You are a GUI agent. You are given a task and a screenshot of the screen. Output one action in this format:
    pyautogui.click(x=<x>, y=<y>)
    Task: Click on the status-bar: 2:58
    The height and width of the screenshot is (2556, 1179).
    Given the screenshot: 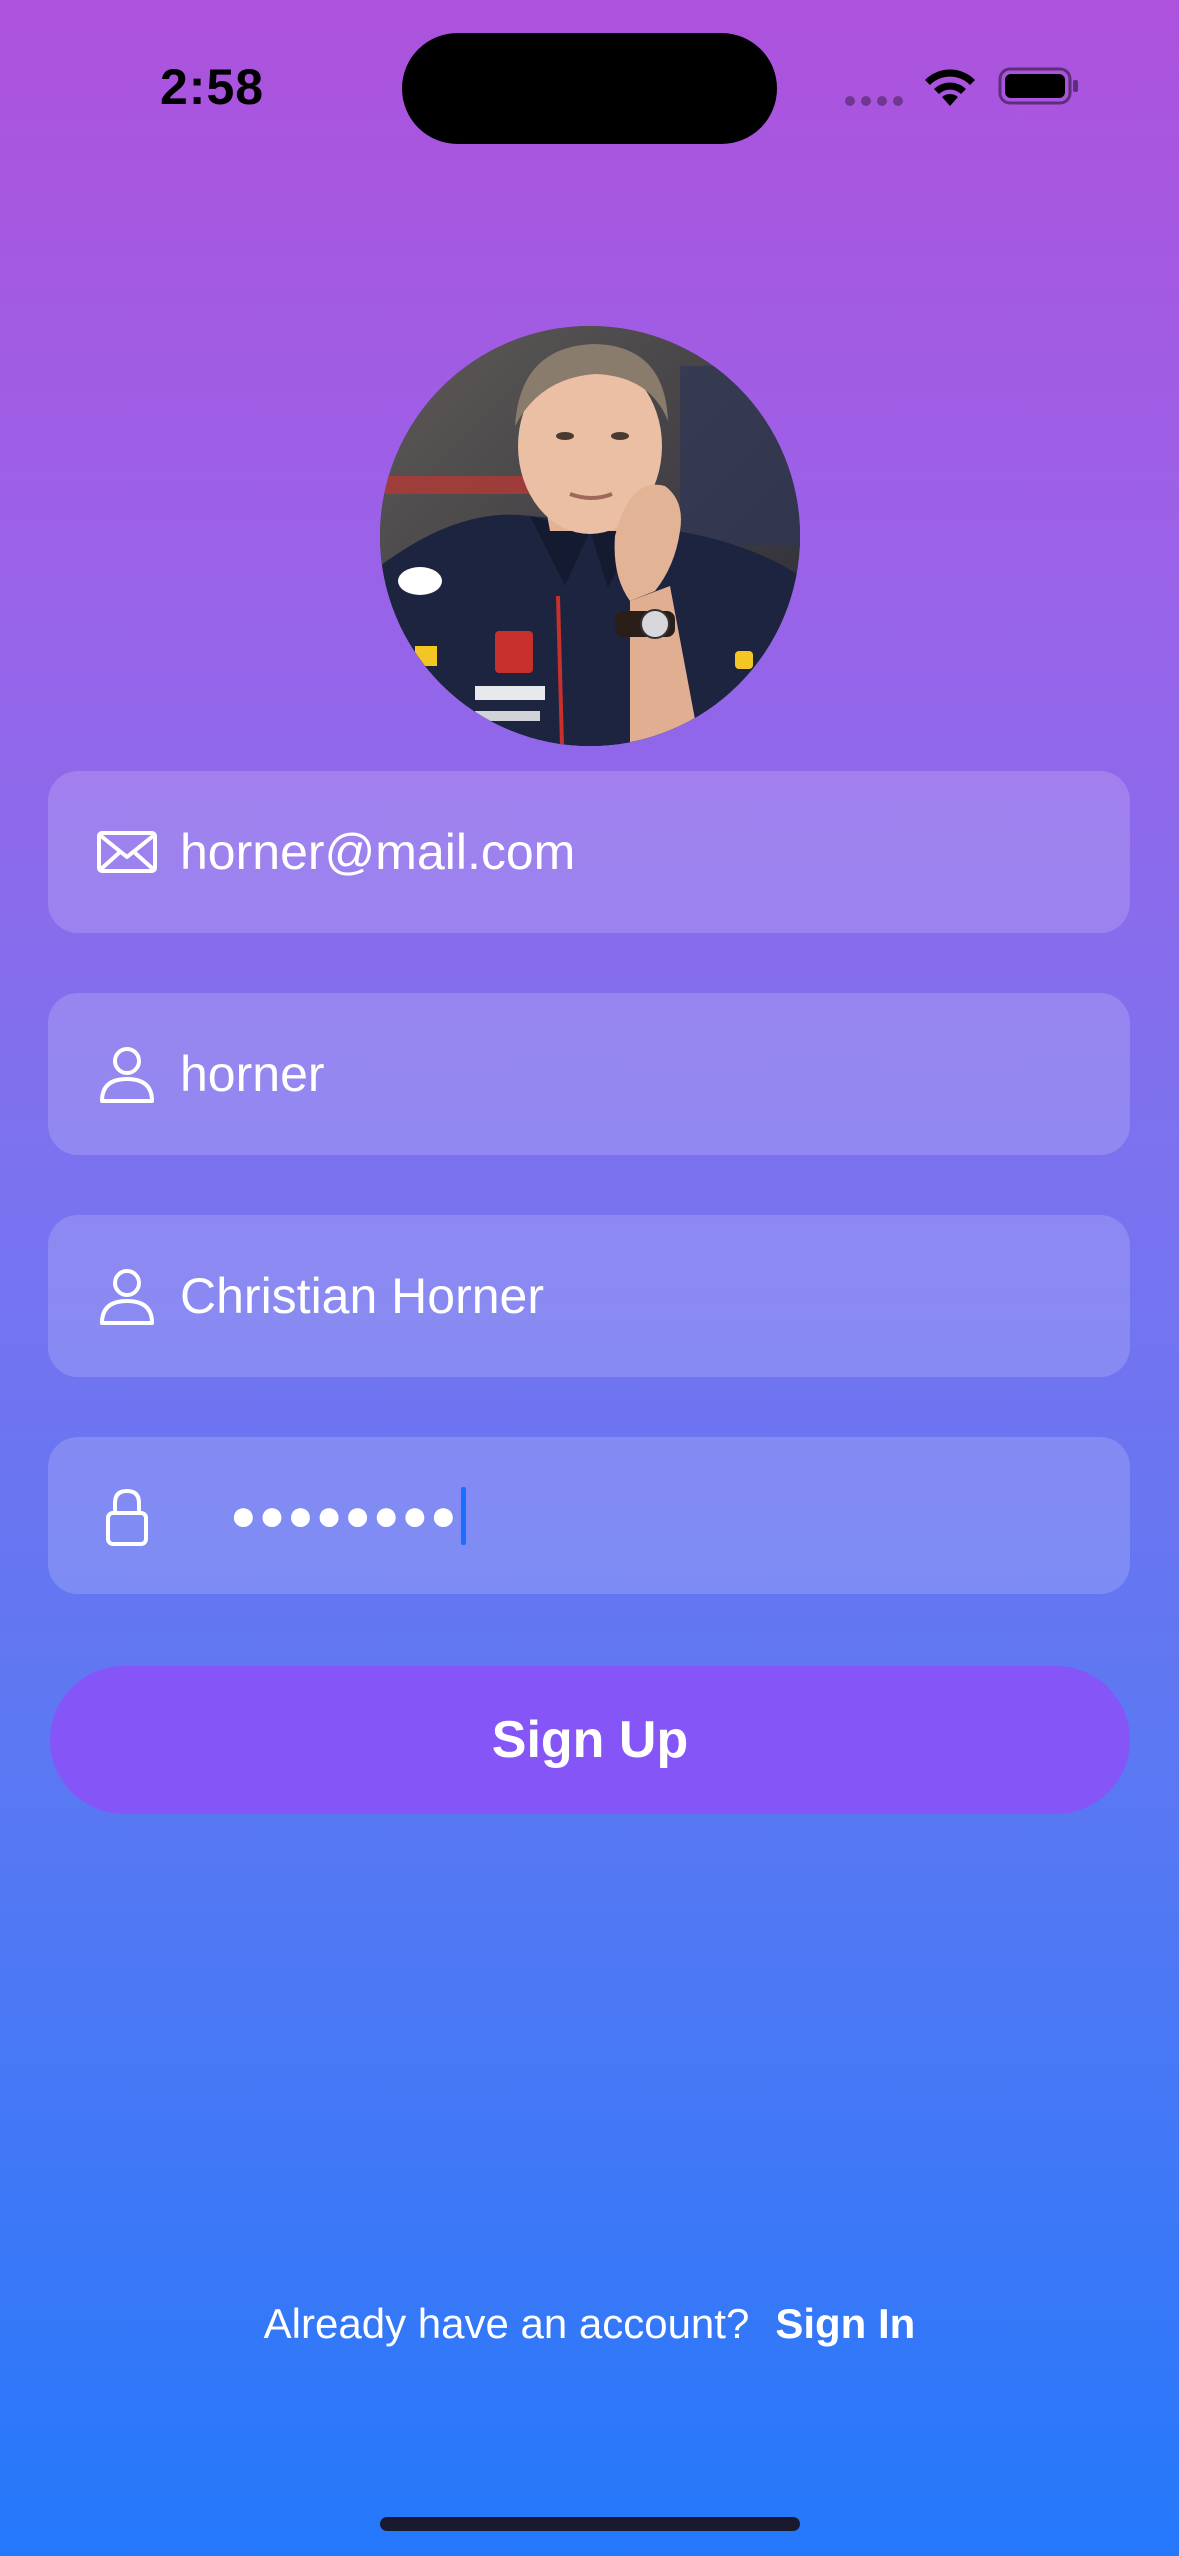 What is the action you would take?
    pyautogui.click(x=589, y=85)
    